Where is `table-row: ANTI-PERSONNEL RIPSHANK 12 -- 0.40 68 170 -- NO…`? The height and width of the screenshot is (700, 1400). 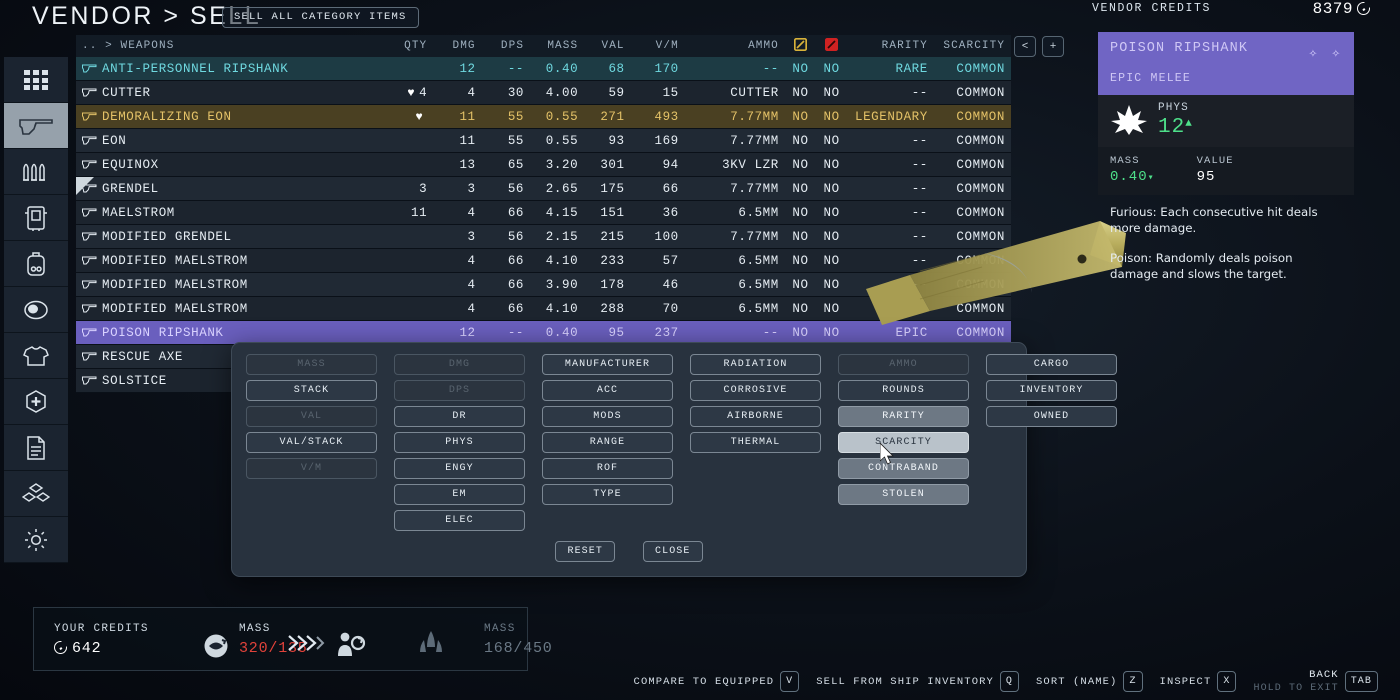 table-row: ANTI-PERSONNEL RIPSHANK 12 -- 0.40 68 170 -- NO… is located at coordinates (543, 69).